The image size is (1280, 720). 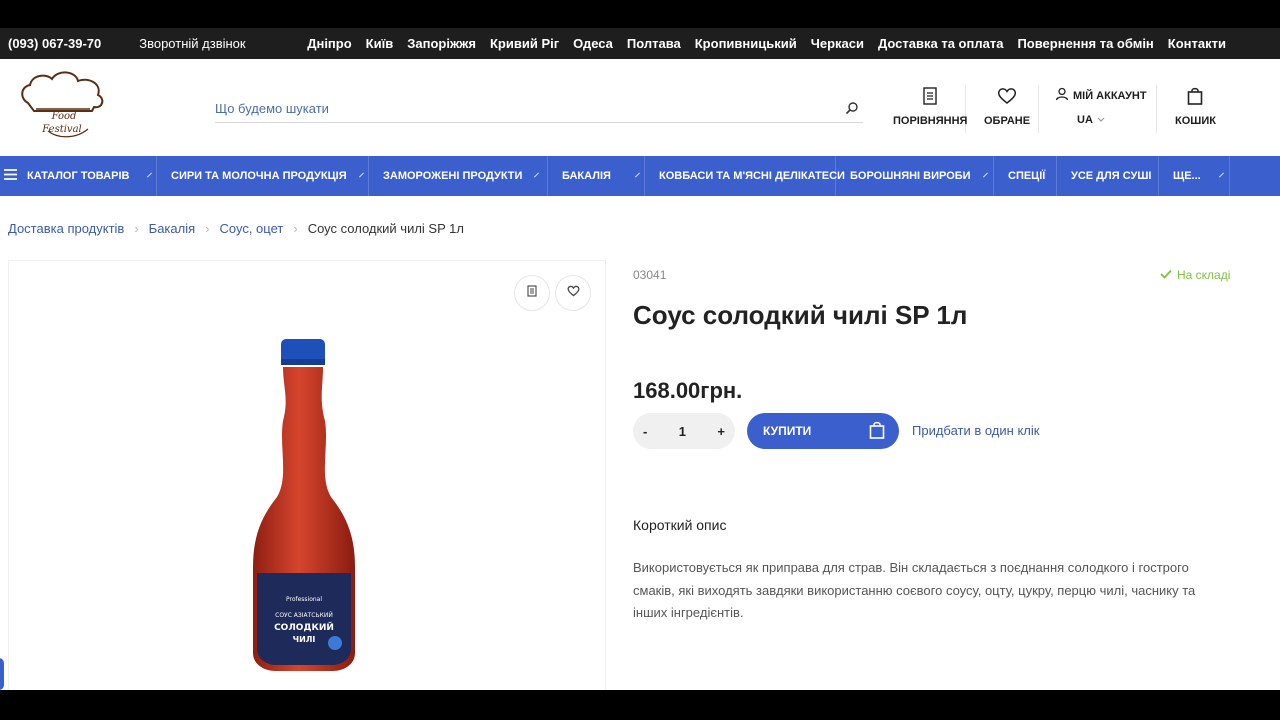 I want to click on hamburger-icon, so click(x=10, y=176).